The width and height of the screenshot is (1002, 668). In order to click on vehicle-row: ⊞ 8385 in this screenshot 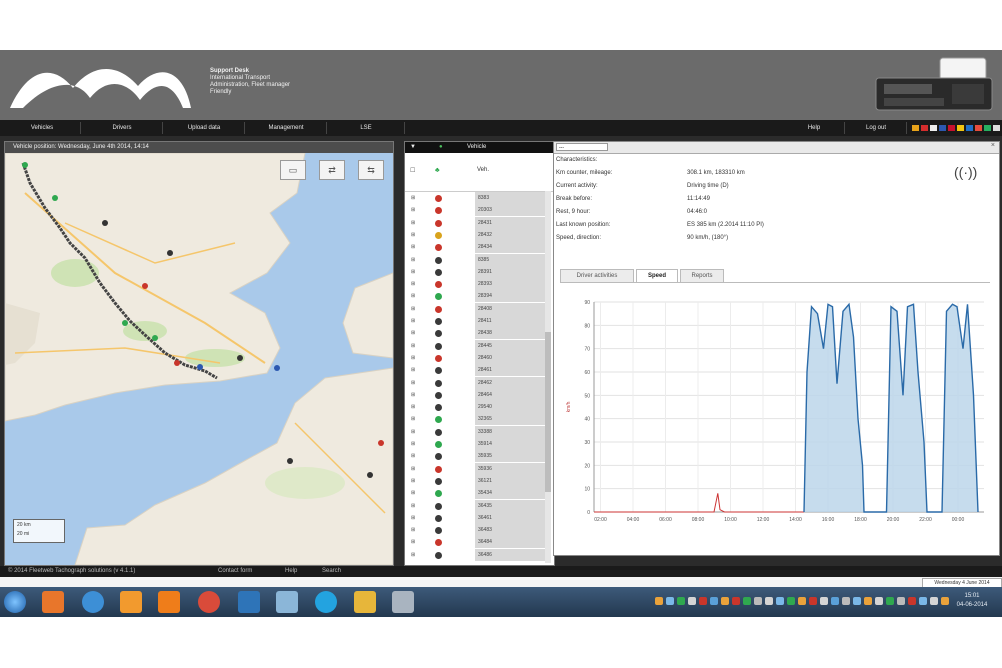, I will do `click(479, 259)`.